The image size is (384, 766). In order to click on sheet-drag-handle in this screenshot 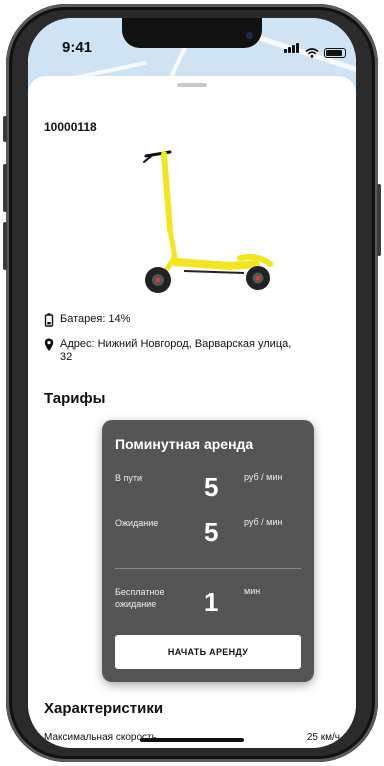, I will do `click(192, 85)`.